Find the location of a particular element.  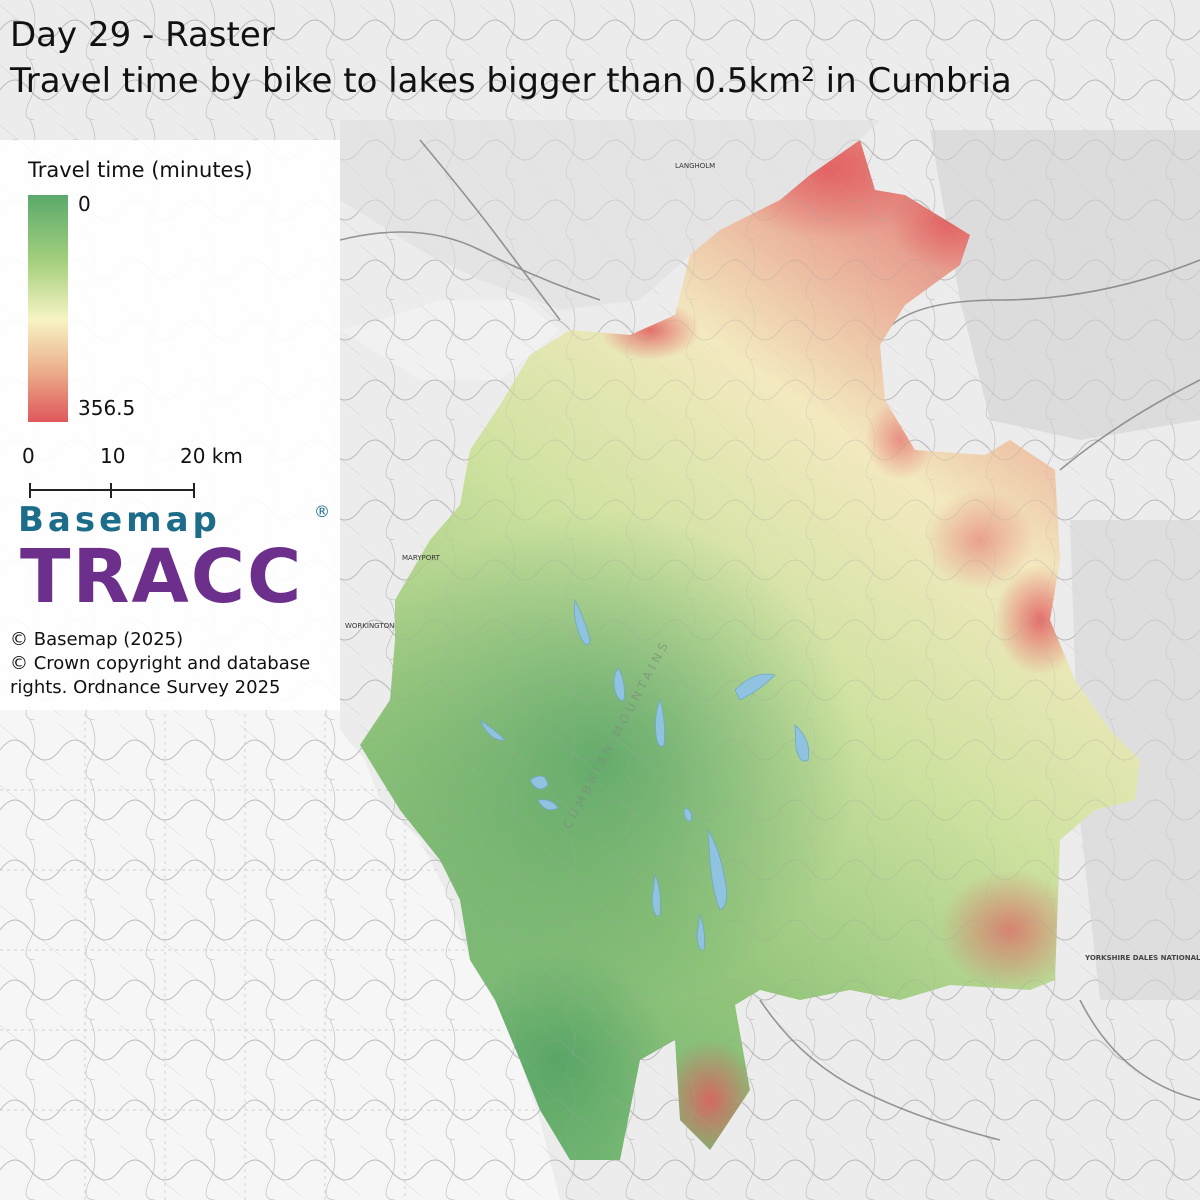

map-label-town: WORKINGTON is located at coordinates (369, 626).